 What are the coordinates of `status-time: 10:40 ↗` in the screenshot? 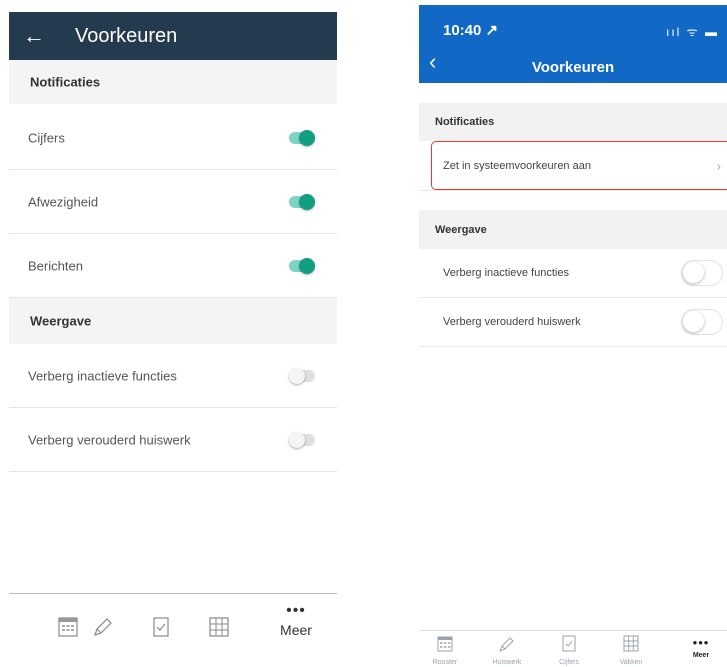 It's located at (470, 30).